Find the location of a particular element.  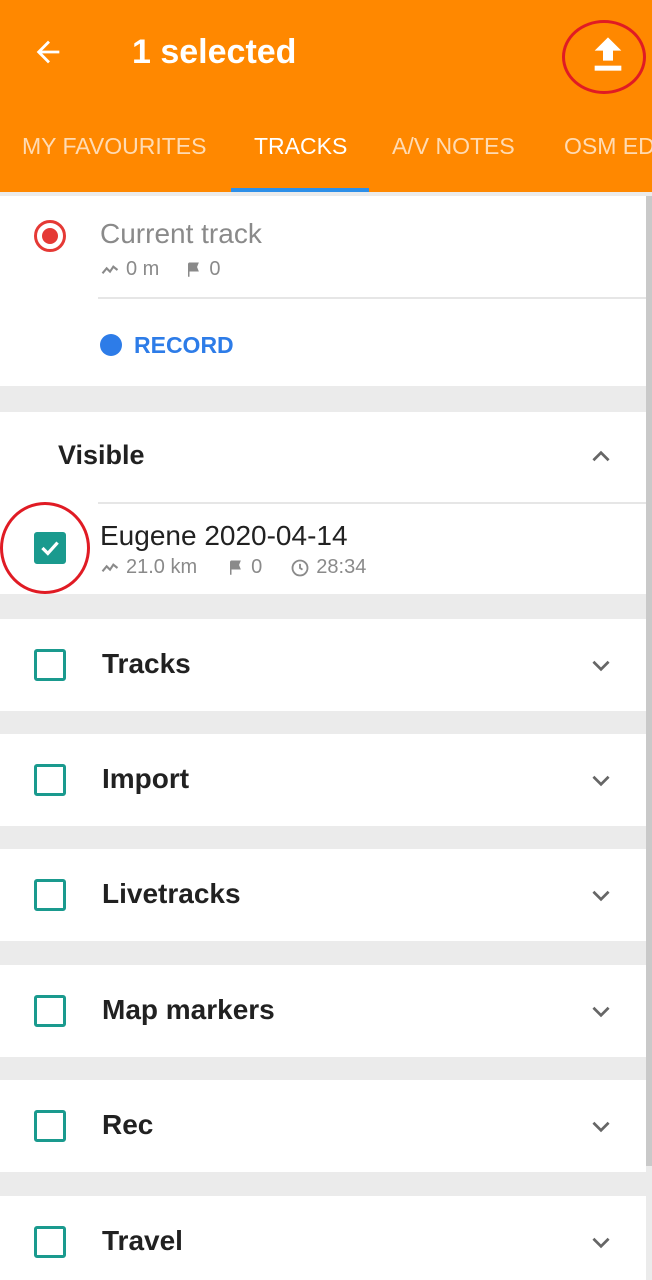

expand-map-markers-button is located at coordinates (601, 1011).